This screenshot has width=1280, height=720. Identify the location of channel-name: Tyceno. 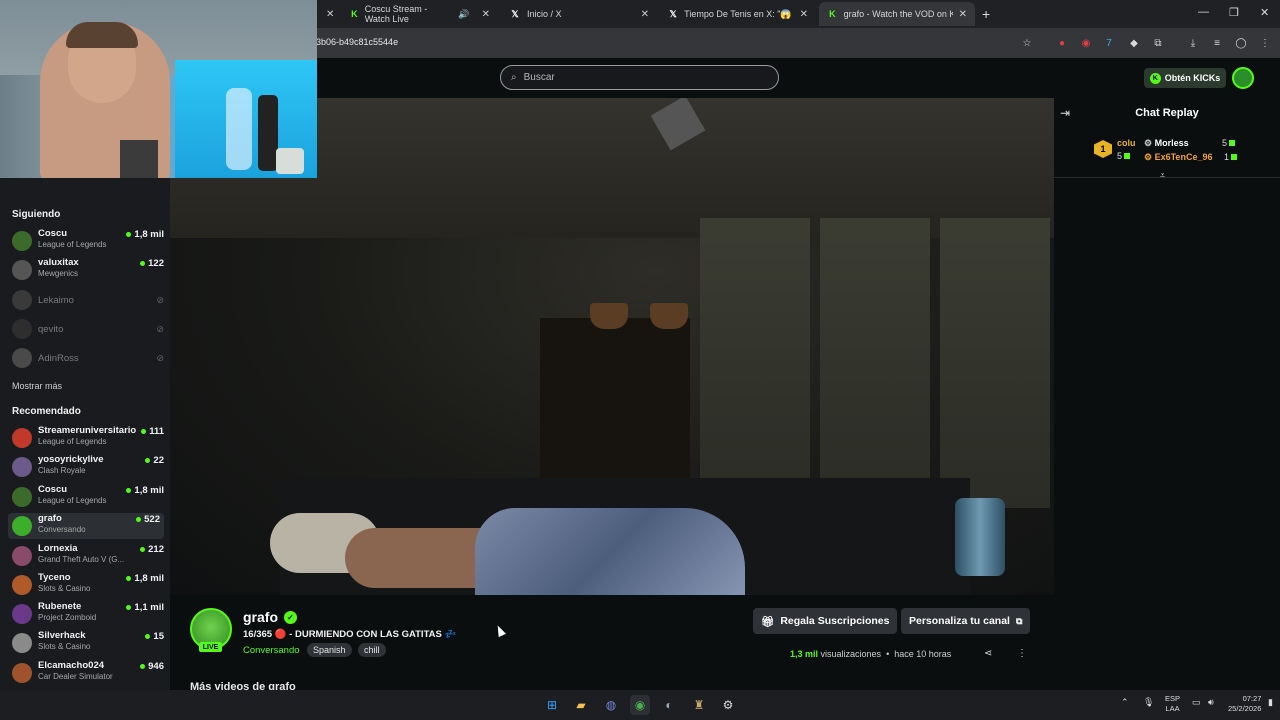
(54, 577).